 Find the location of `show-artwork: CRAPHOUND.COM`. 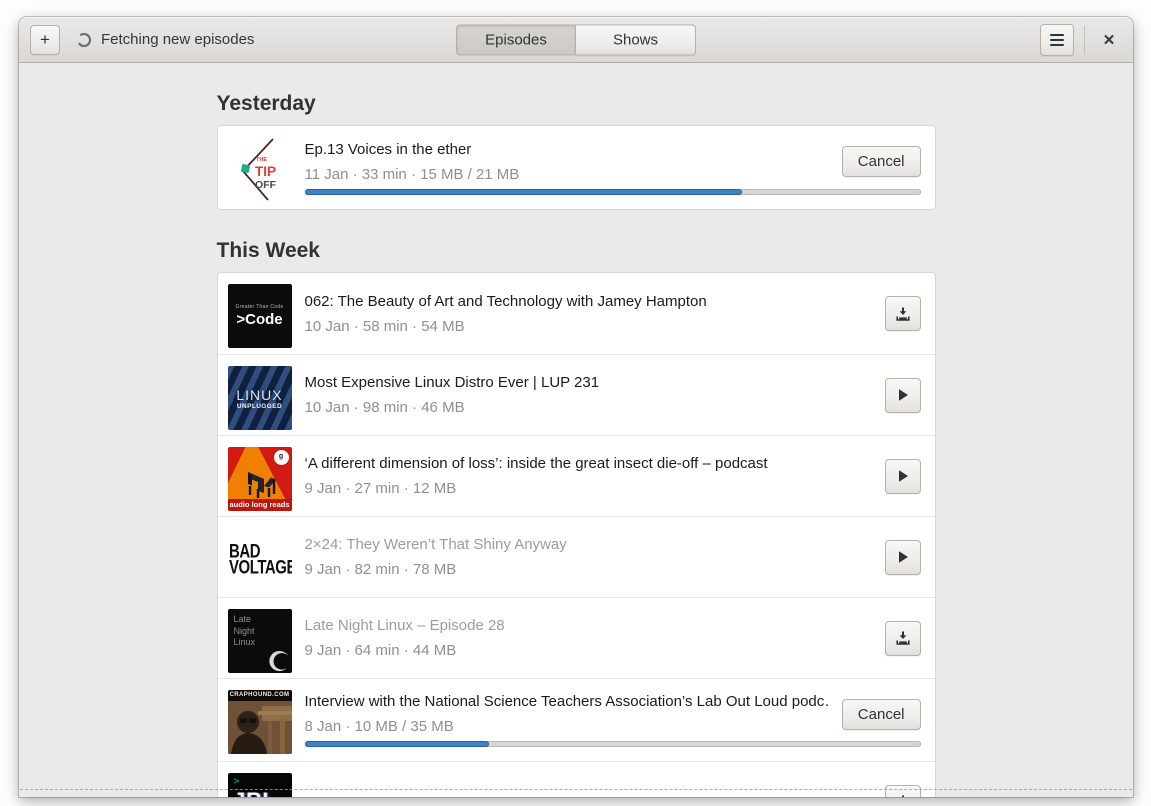

show-artwork: CRAPHOUND.COM is located at coordinates (259, 722).